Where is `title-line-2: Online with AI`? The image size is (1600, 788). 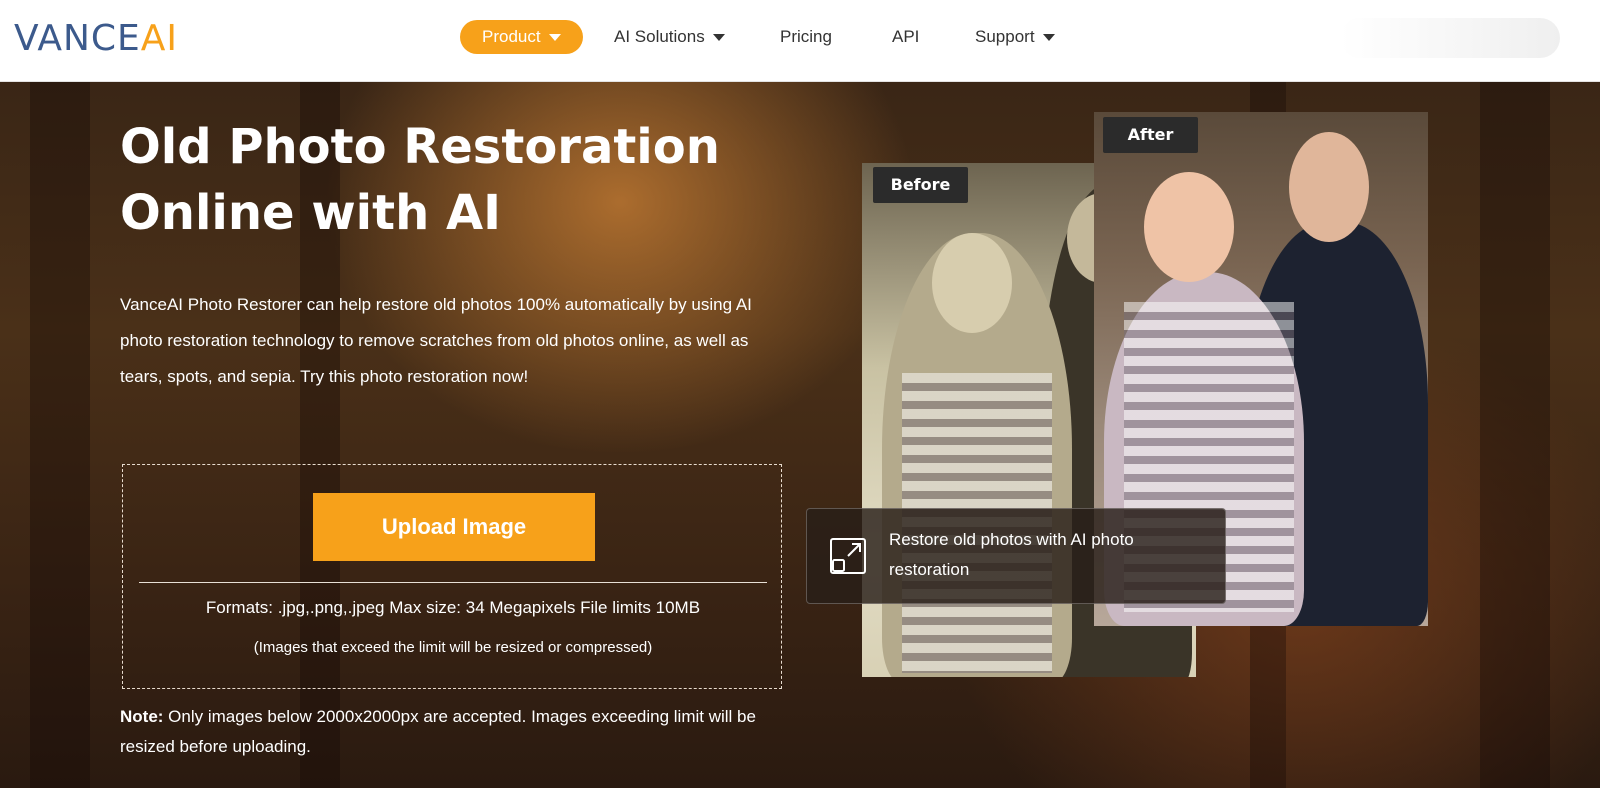
title-line-2: Online with AI is located at coordinates (310, 213).